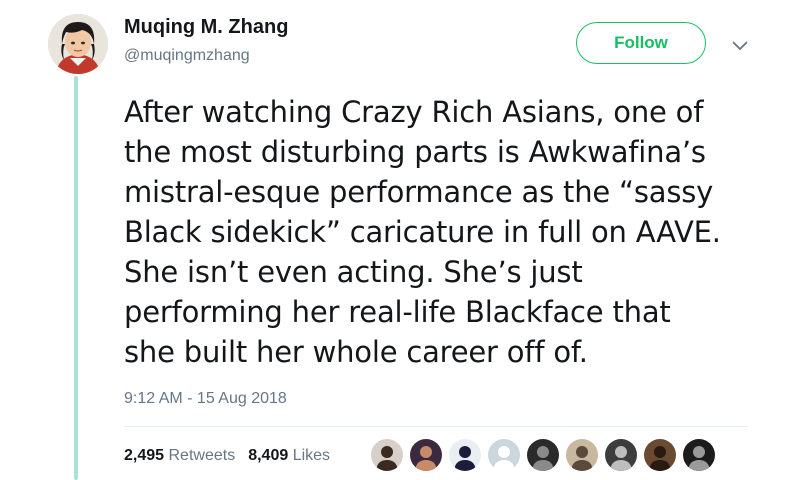 The width and height of the screenshot is (800, 480). Describe the element at coordinates (641, 43) in the screenshot. I see `follow-button: Follow` at that location.